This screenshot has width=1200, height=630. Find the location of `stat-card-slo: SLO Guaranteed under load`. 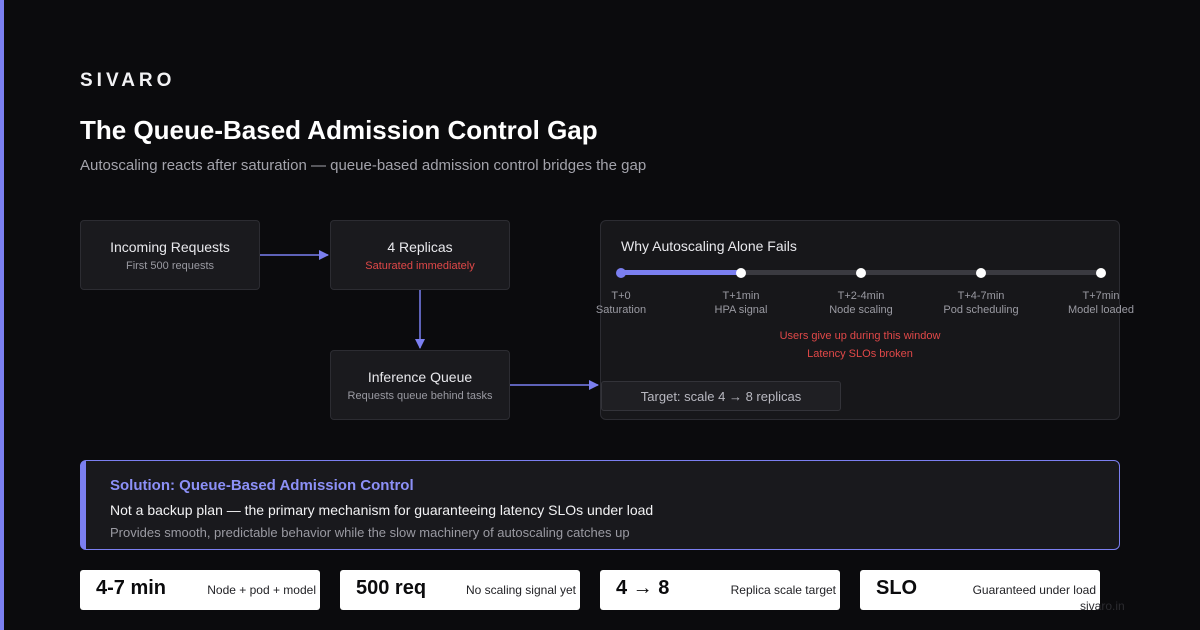

stat-card-slo: SLO Guaranteed under load is located at coordinates (980, 590).